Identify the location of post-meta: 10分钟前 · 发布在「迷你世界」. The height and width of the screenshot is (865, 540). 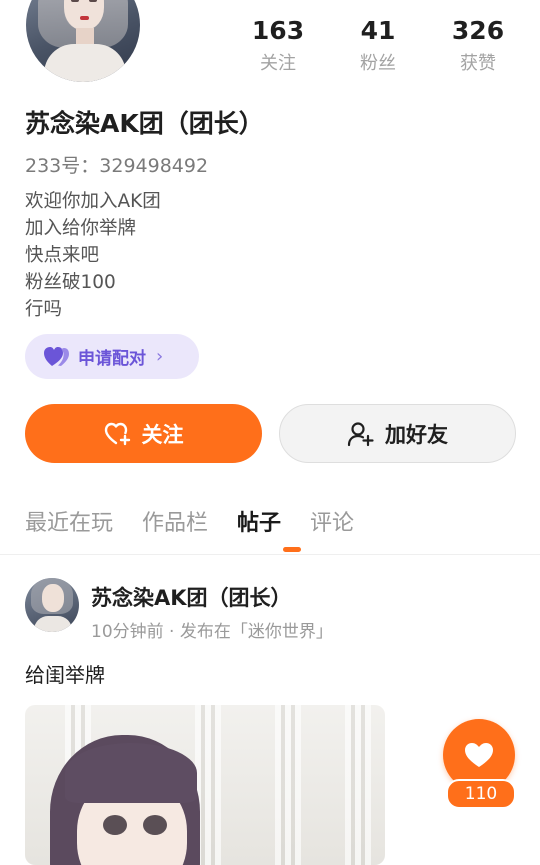
(212, 632).